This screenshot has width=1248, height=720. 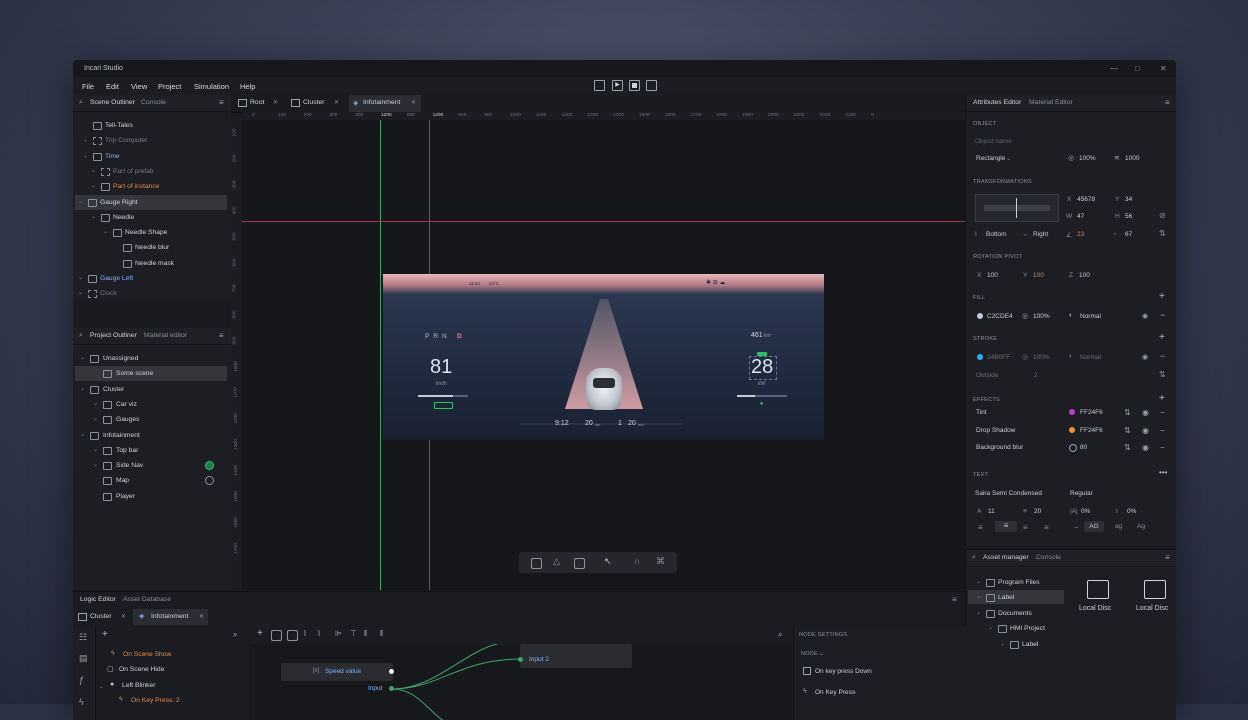 What do you see at coordinates (151, 202) in the screenshot?
I see `scene-tree-item: ⌄ Gauge Right` at bounding box center [151, 202].